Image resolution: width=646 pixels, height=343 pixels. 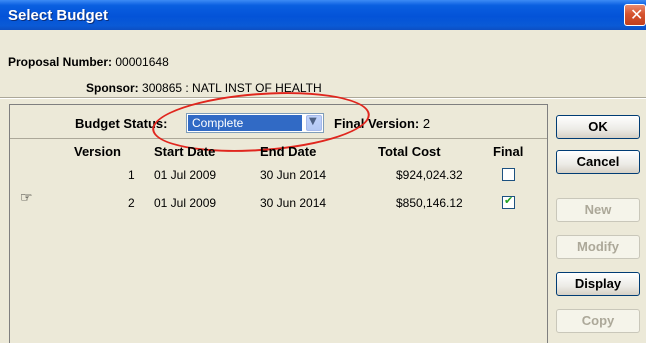 What do you see at coordinates (288, 151) in the screenshot?
I see `column-header-end-date: End Date` at bounding box center [288, 151].